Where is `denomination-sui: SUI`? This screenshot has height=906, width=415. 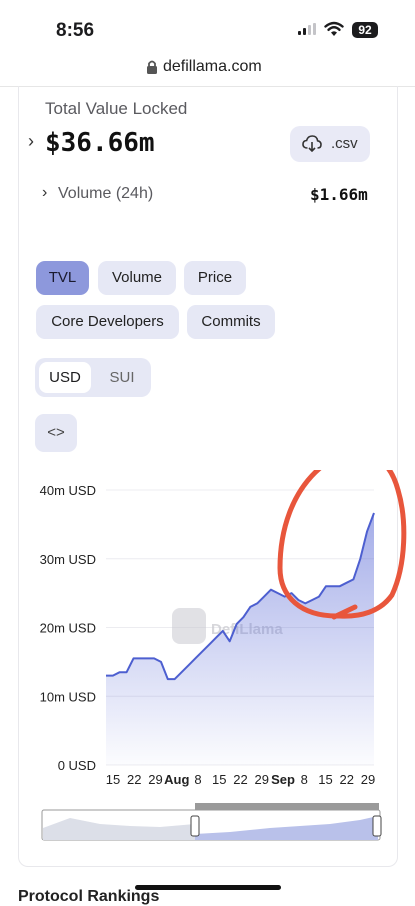 denomination-sui: SUI is located at coordinates (122, 377).